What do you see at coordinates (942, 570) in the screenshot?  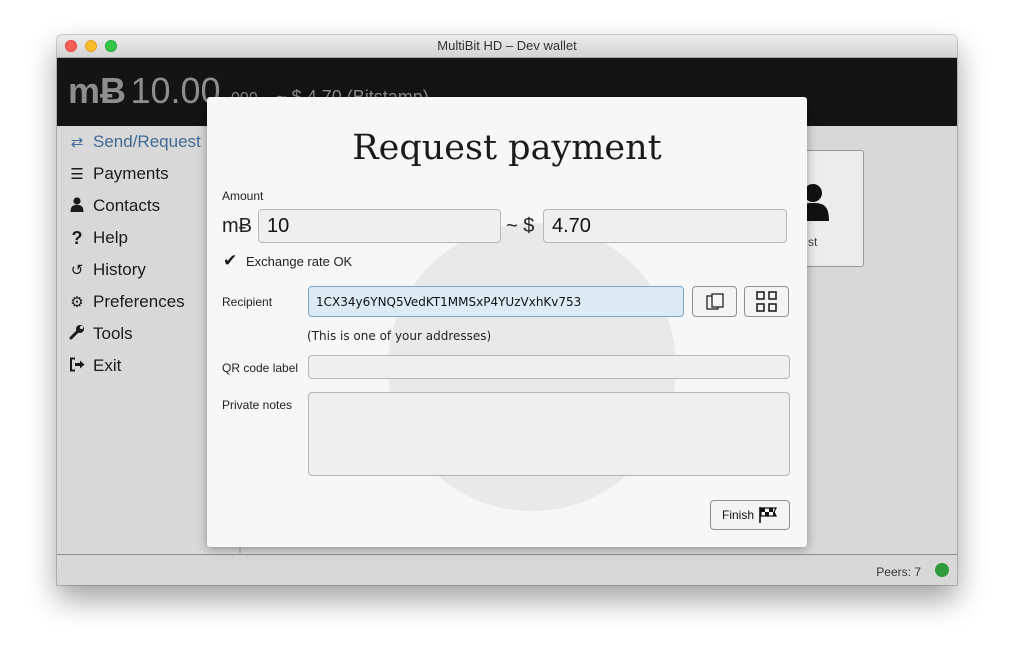 I see `peers-status-indicator` at bounding box center [942, 570].